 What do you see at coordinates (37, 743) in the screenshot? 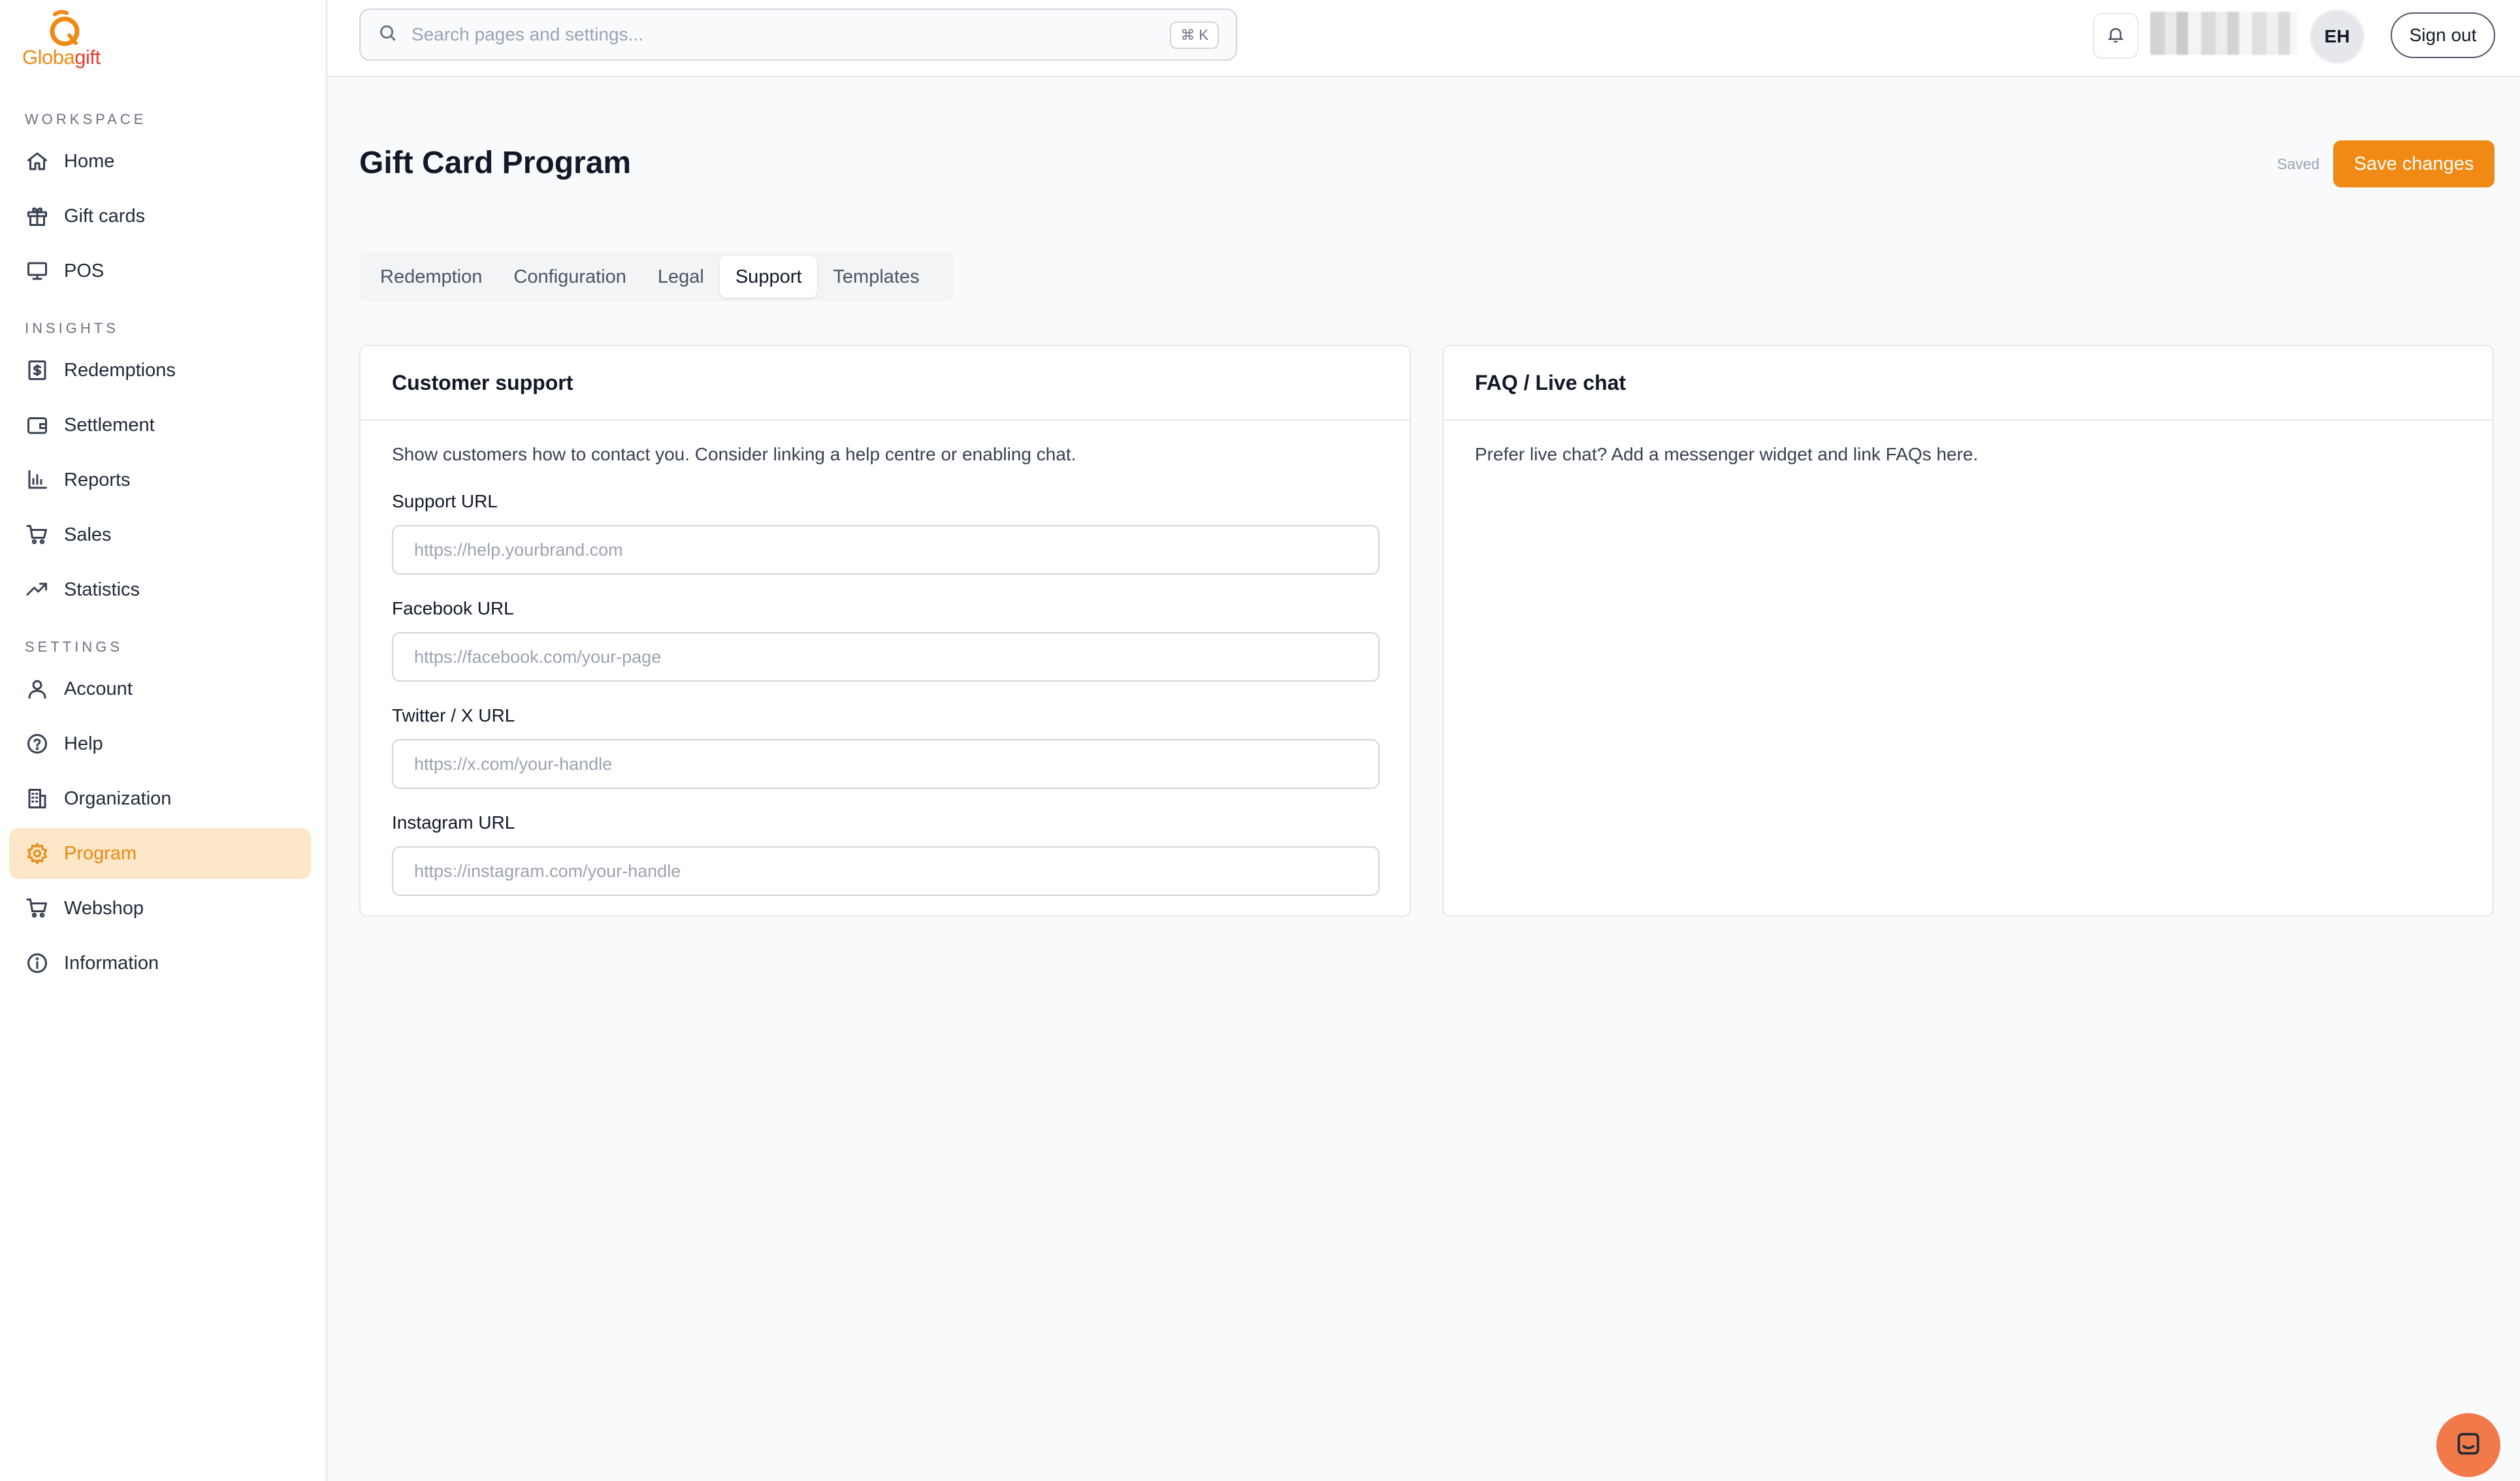
I see `help-circle-icon` at bounding box center [37, 743].